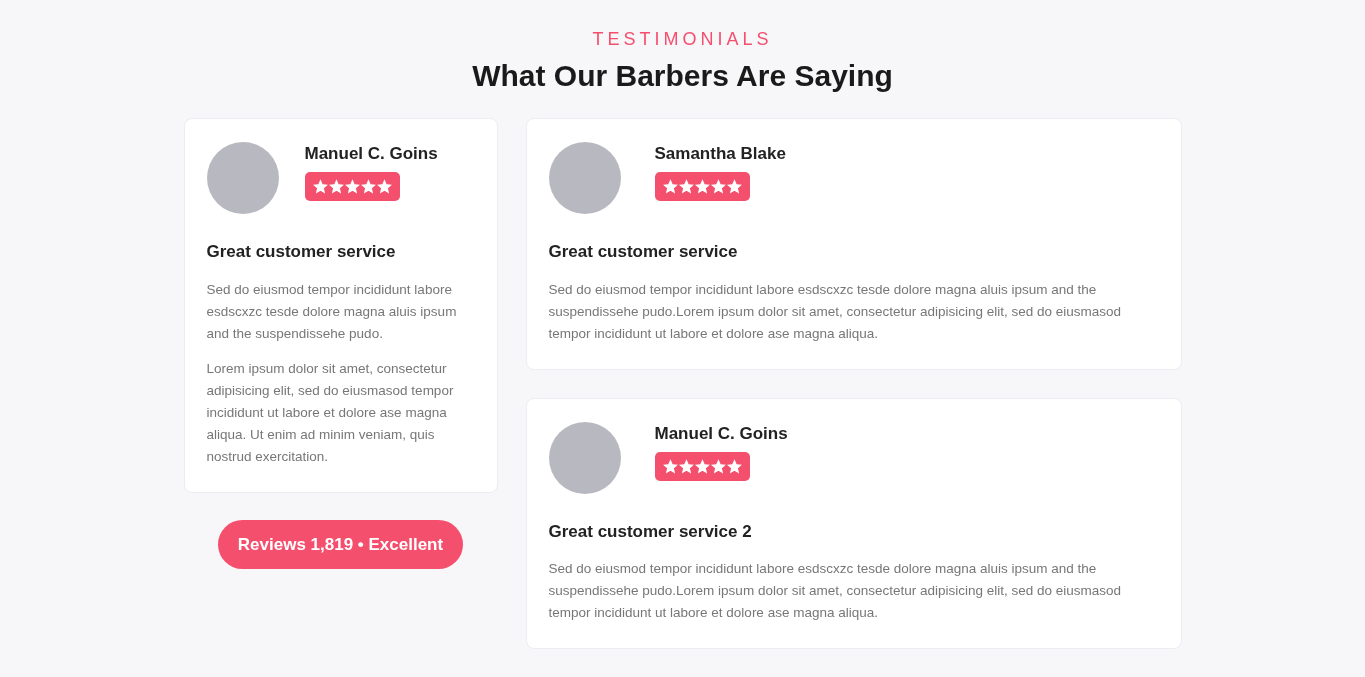  What do you see at coordinates (650, 531) in the screenshot?
I see `review-heading: Great customer service 2` at bounding box center [650, 531].